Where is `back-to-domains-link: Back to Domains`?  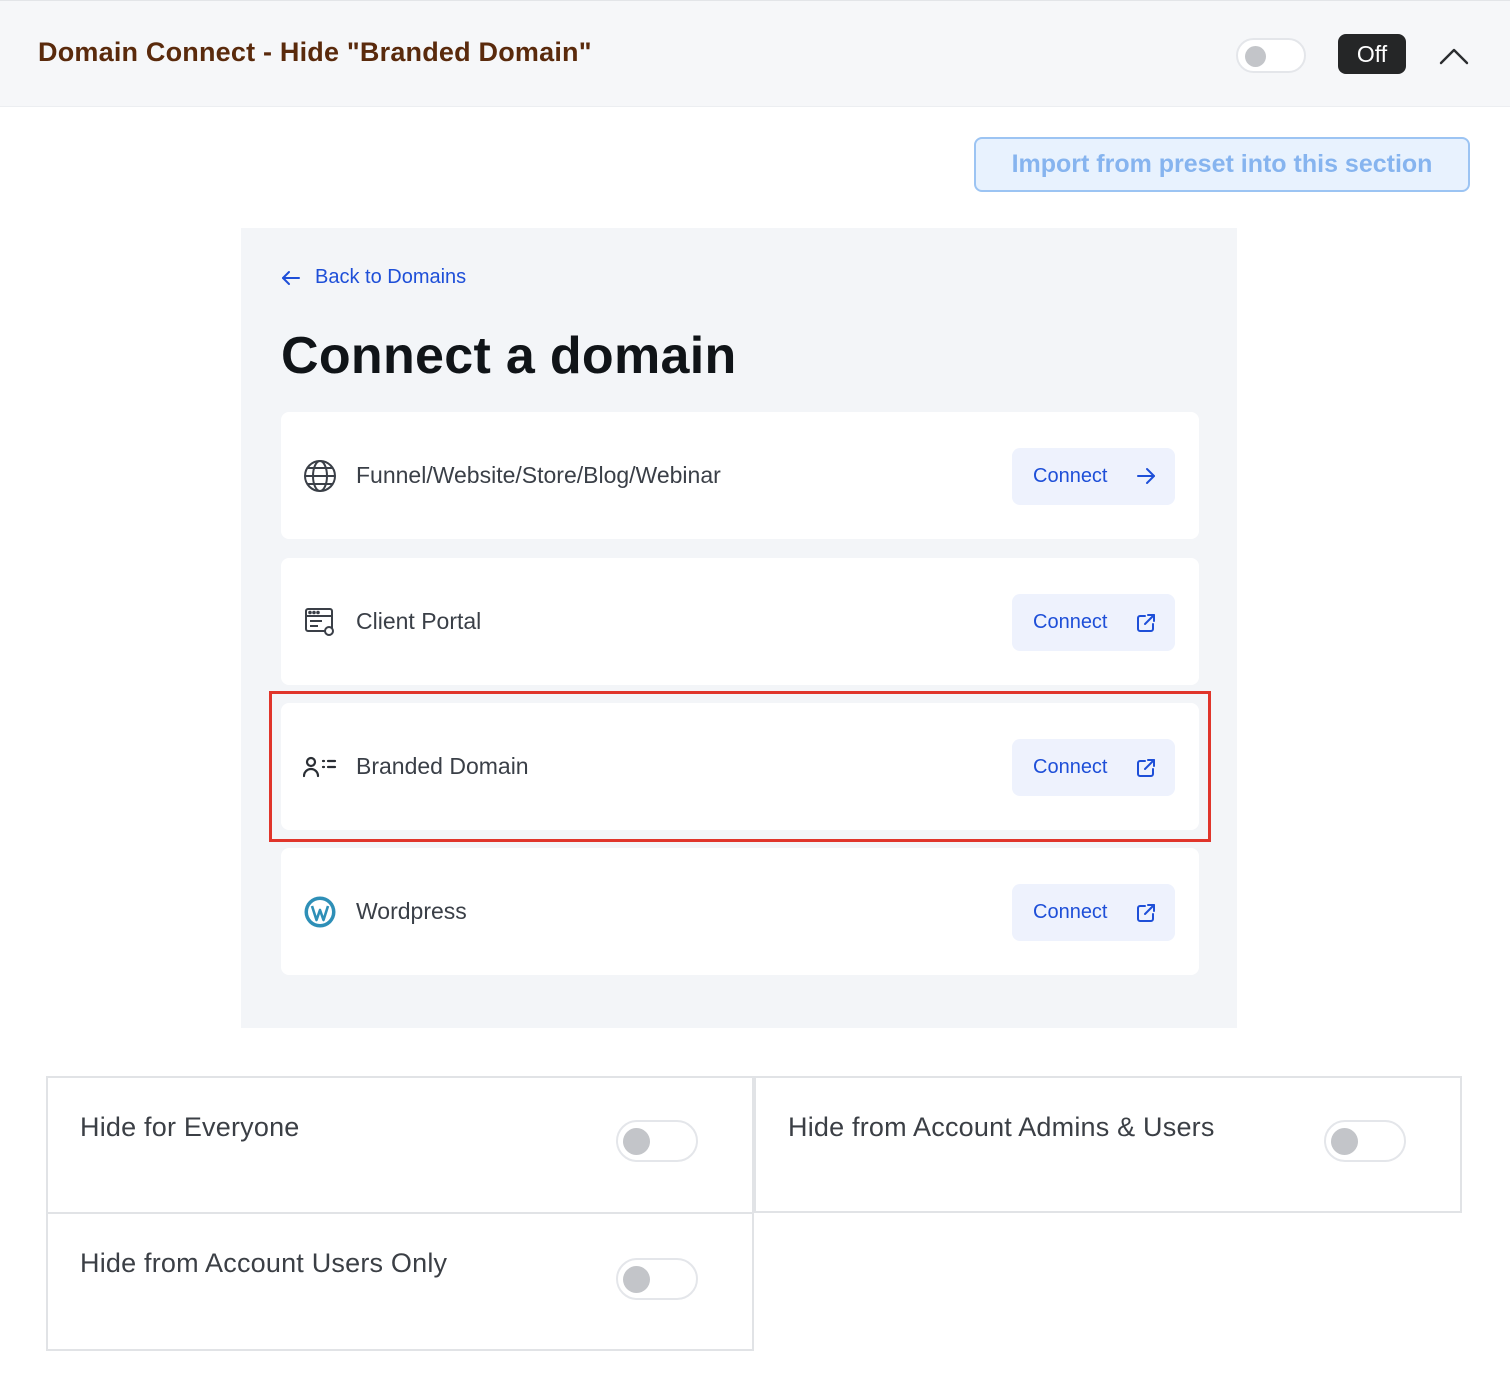
back-to-domains-link: Back to Domains is located at coordinates (373, 277).